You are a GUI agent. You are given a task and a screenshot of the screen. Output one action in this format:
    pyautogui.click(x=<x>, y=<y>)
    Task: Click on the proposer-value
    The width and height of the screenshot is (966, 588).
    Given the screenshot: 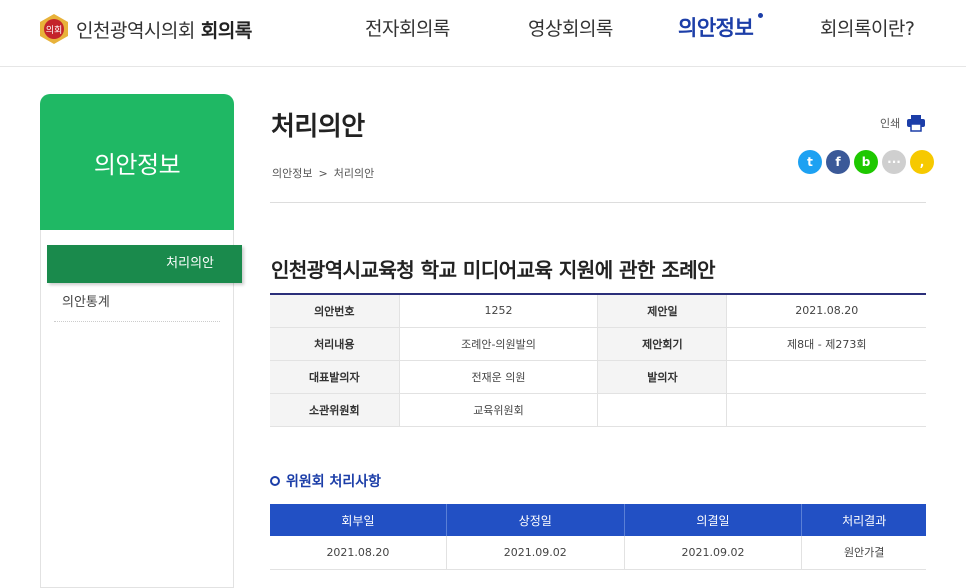 What is the action you would take?
    pyautogui.click(x=826, y=377)
    